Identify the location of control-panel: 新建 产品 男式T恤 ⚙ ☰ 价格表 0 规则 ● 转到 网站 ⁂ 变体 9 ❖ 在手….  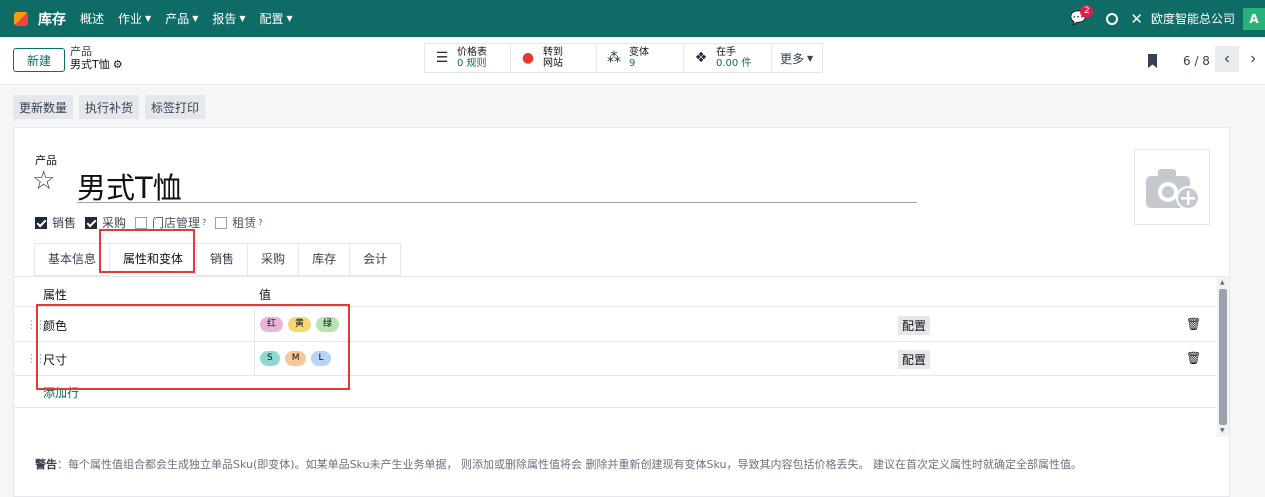
(632, 61).